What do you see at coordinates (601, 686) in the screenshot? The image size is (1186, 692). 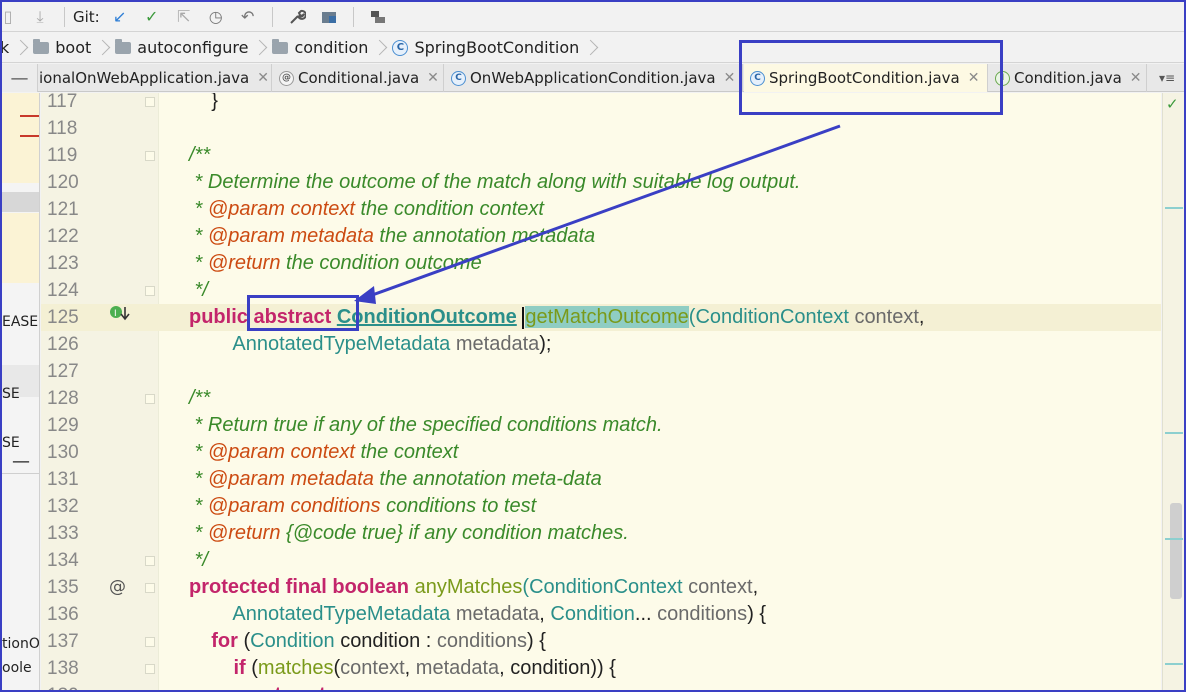 I see `code-line: 139 return true;` at bounding box center [601, 686].